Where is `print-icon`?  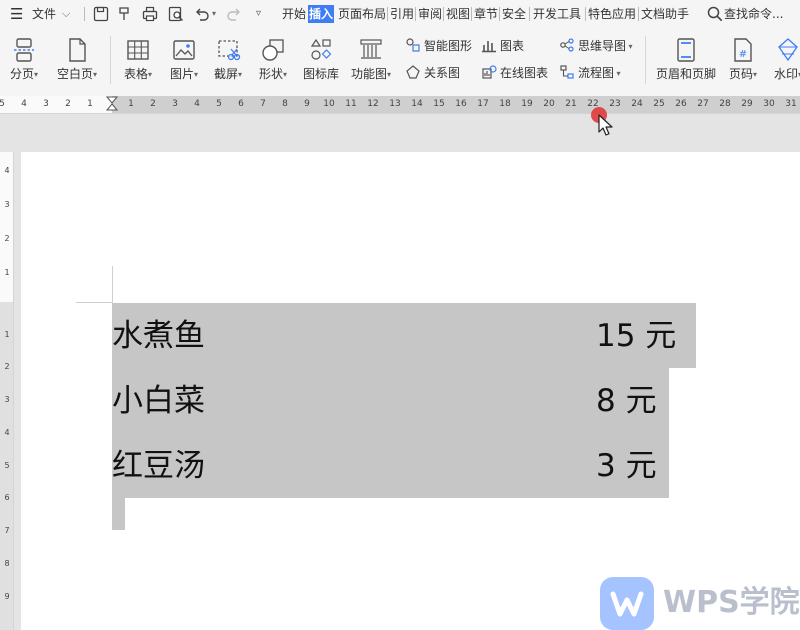 print-icon is located at coordinates (150, 14).